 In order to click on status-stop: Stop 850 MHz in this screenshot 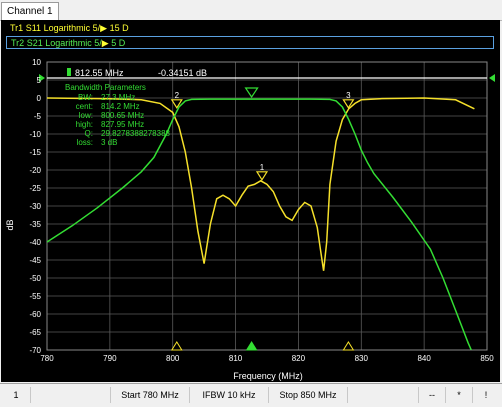, I will do `click(308, 395)`.